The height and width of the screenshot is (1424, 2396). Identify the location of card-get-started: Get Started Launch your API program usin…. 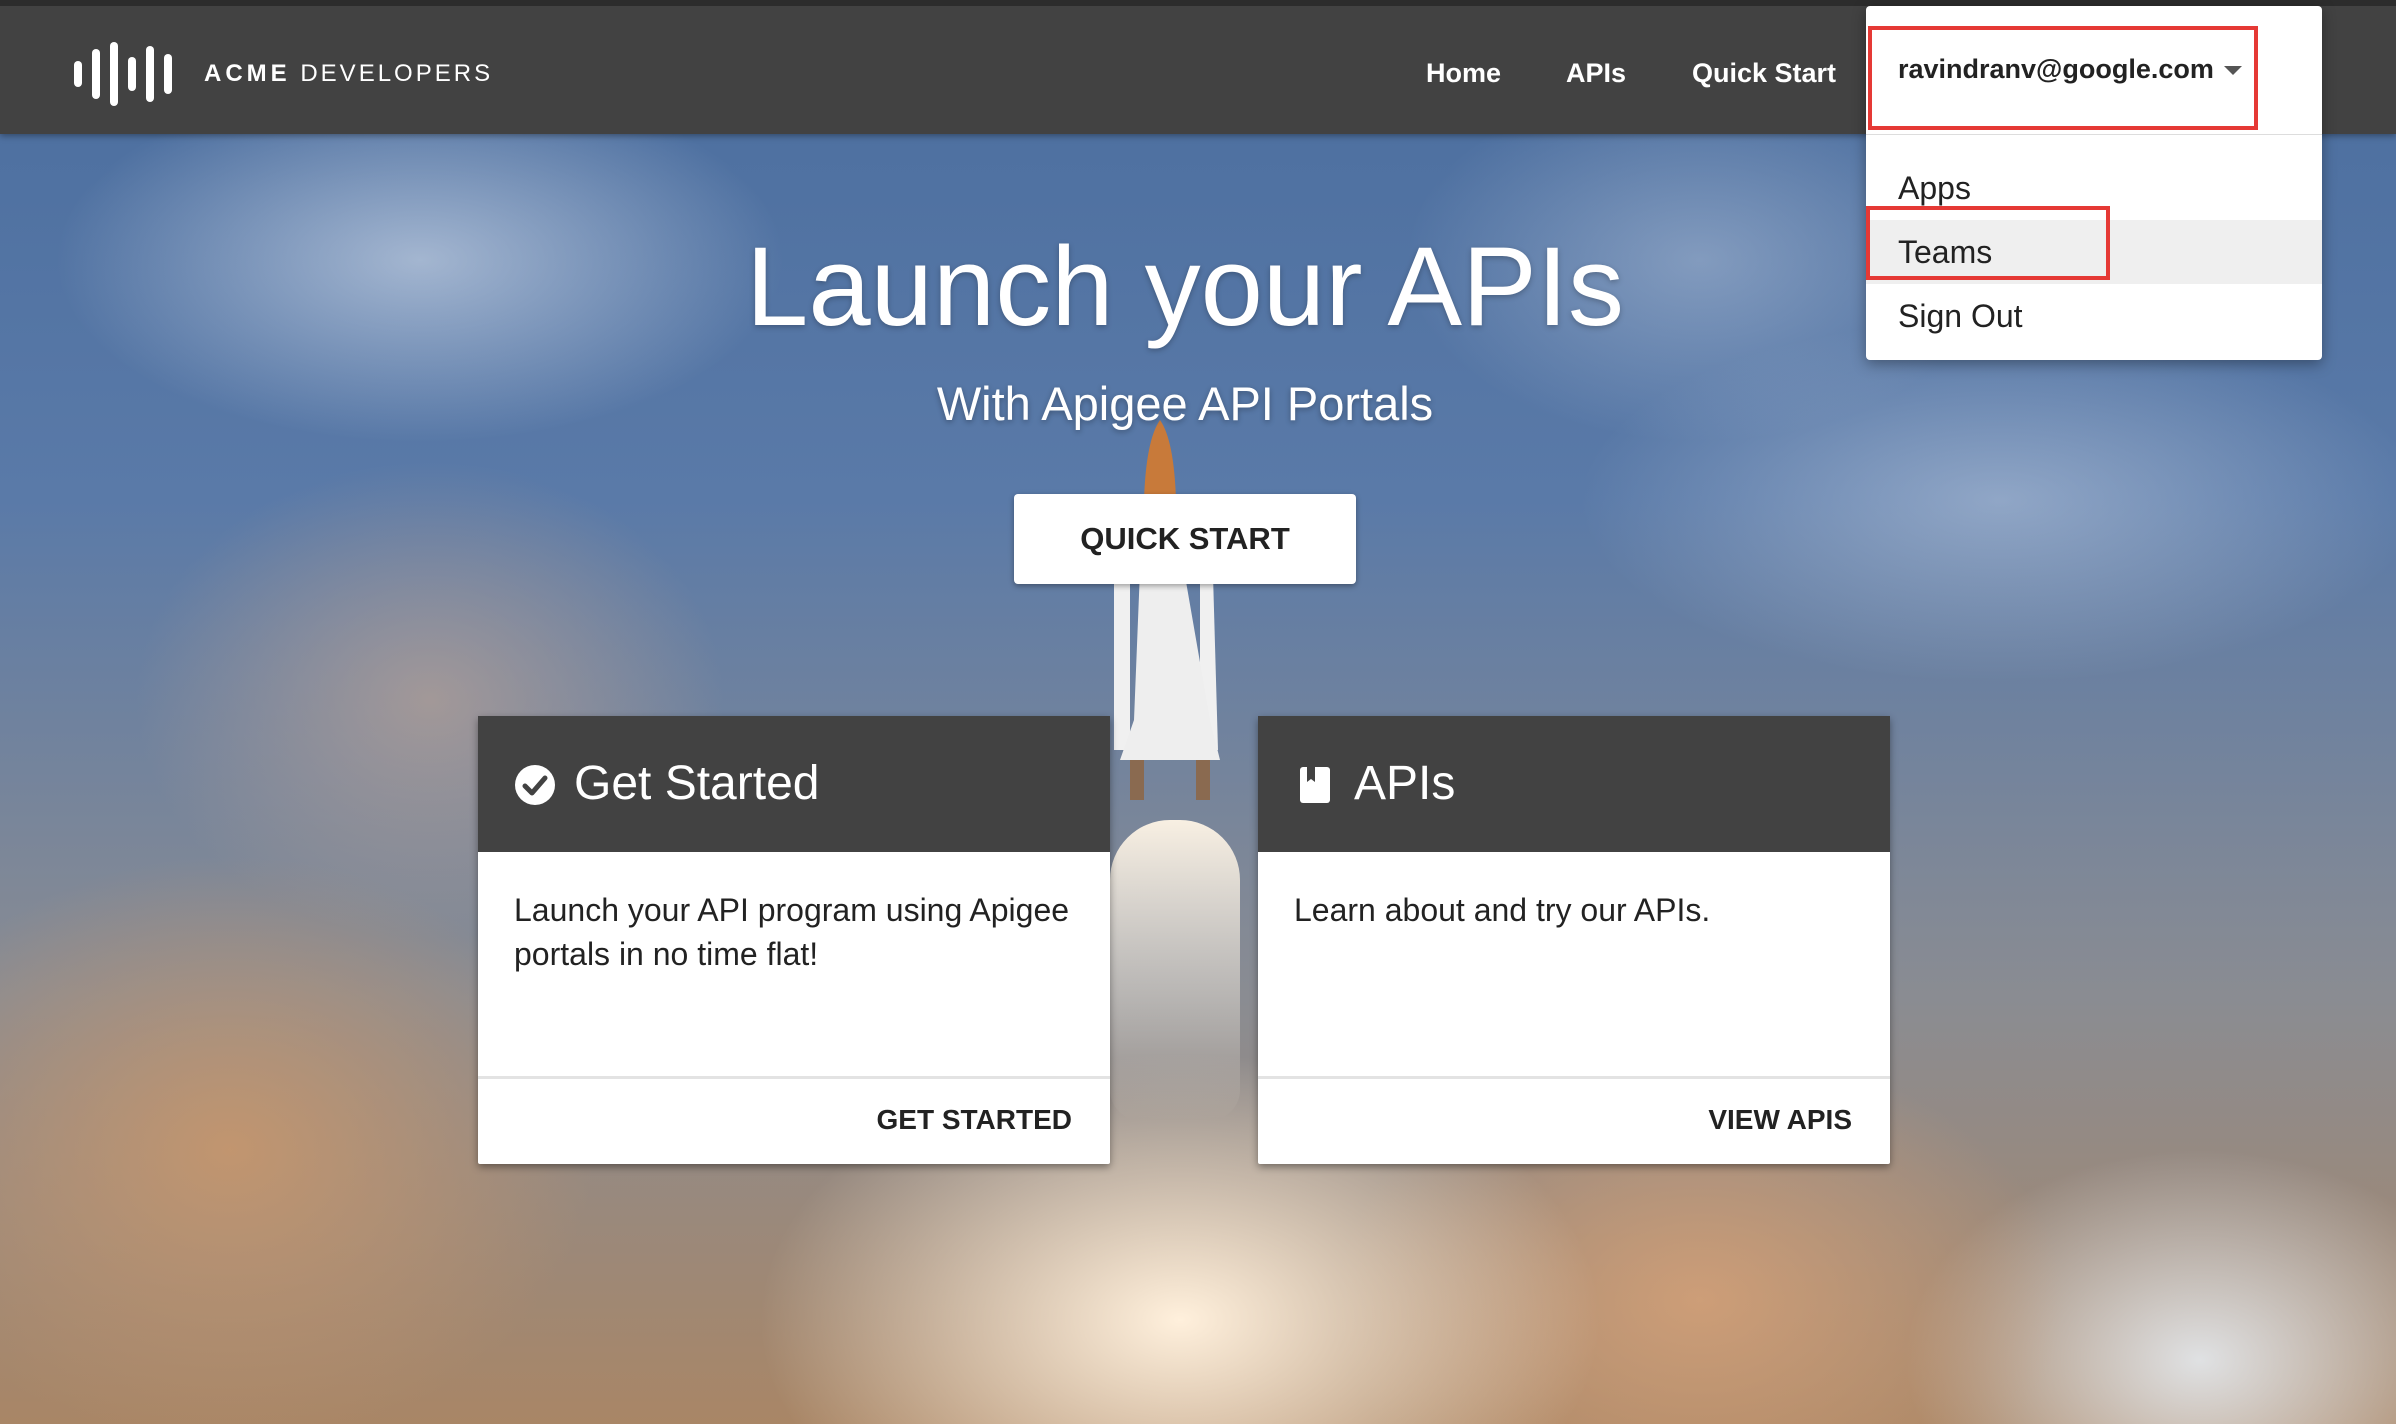
(794, 940).